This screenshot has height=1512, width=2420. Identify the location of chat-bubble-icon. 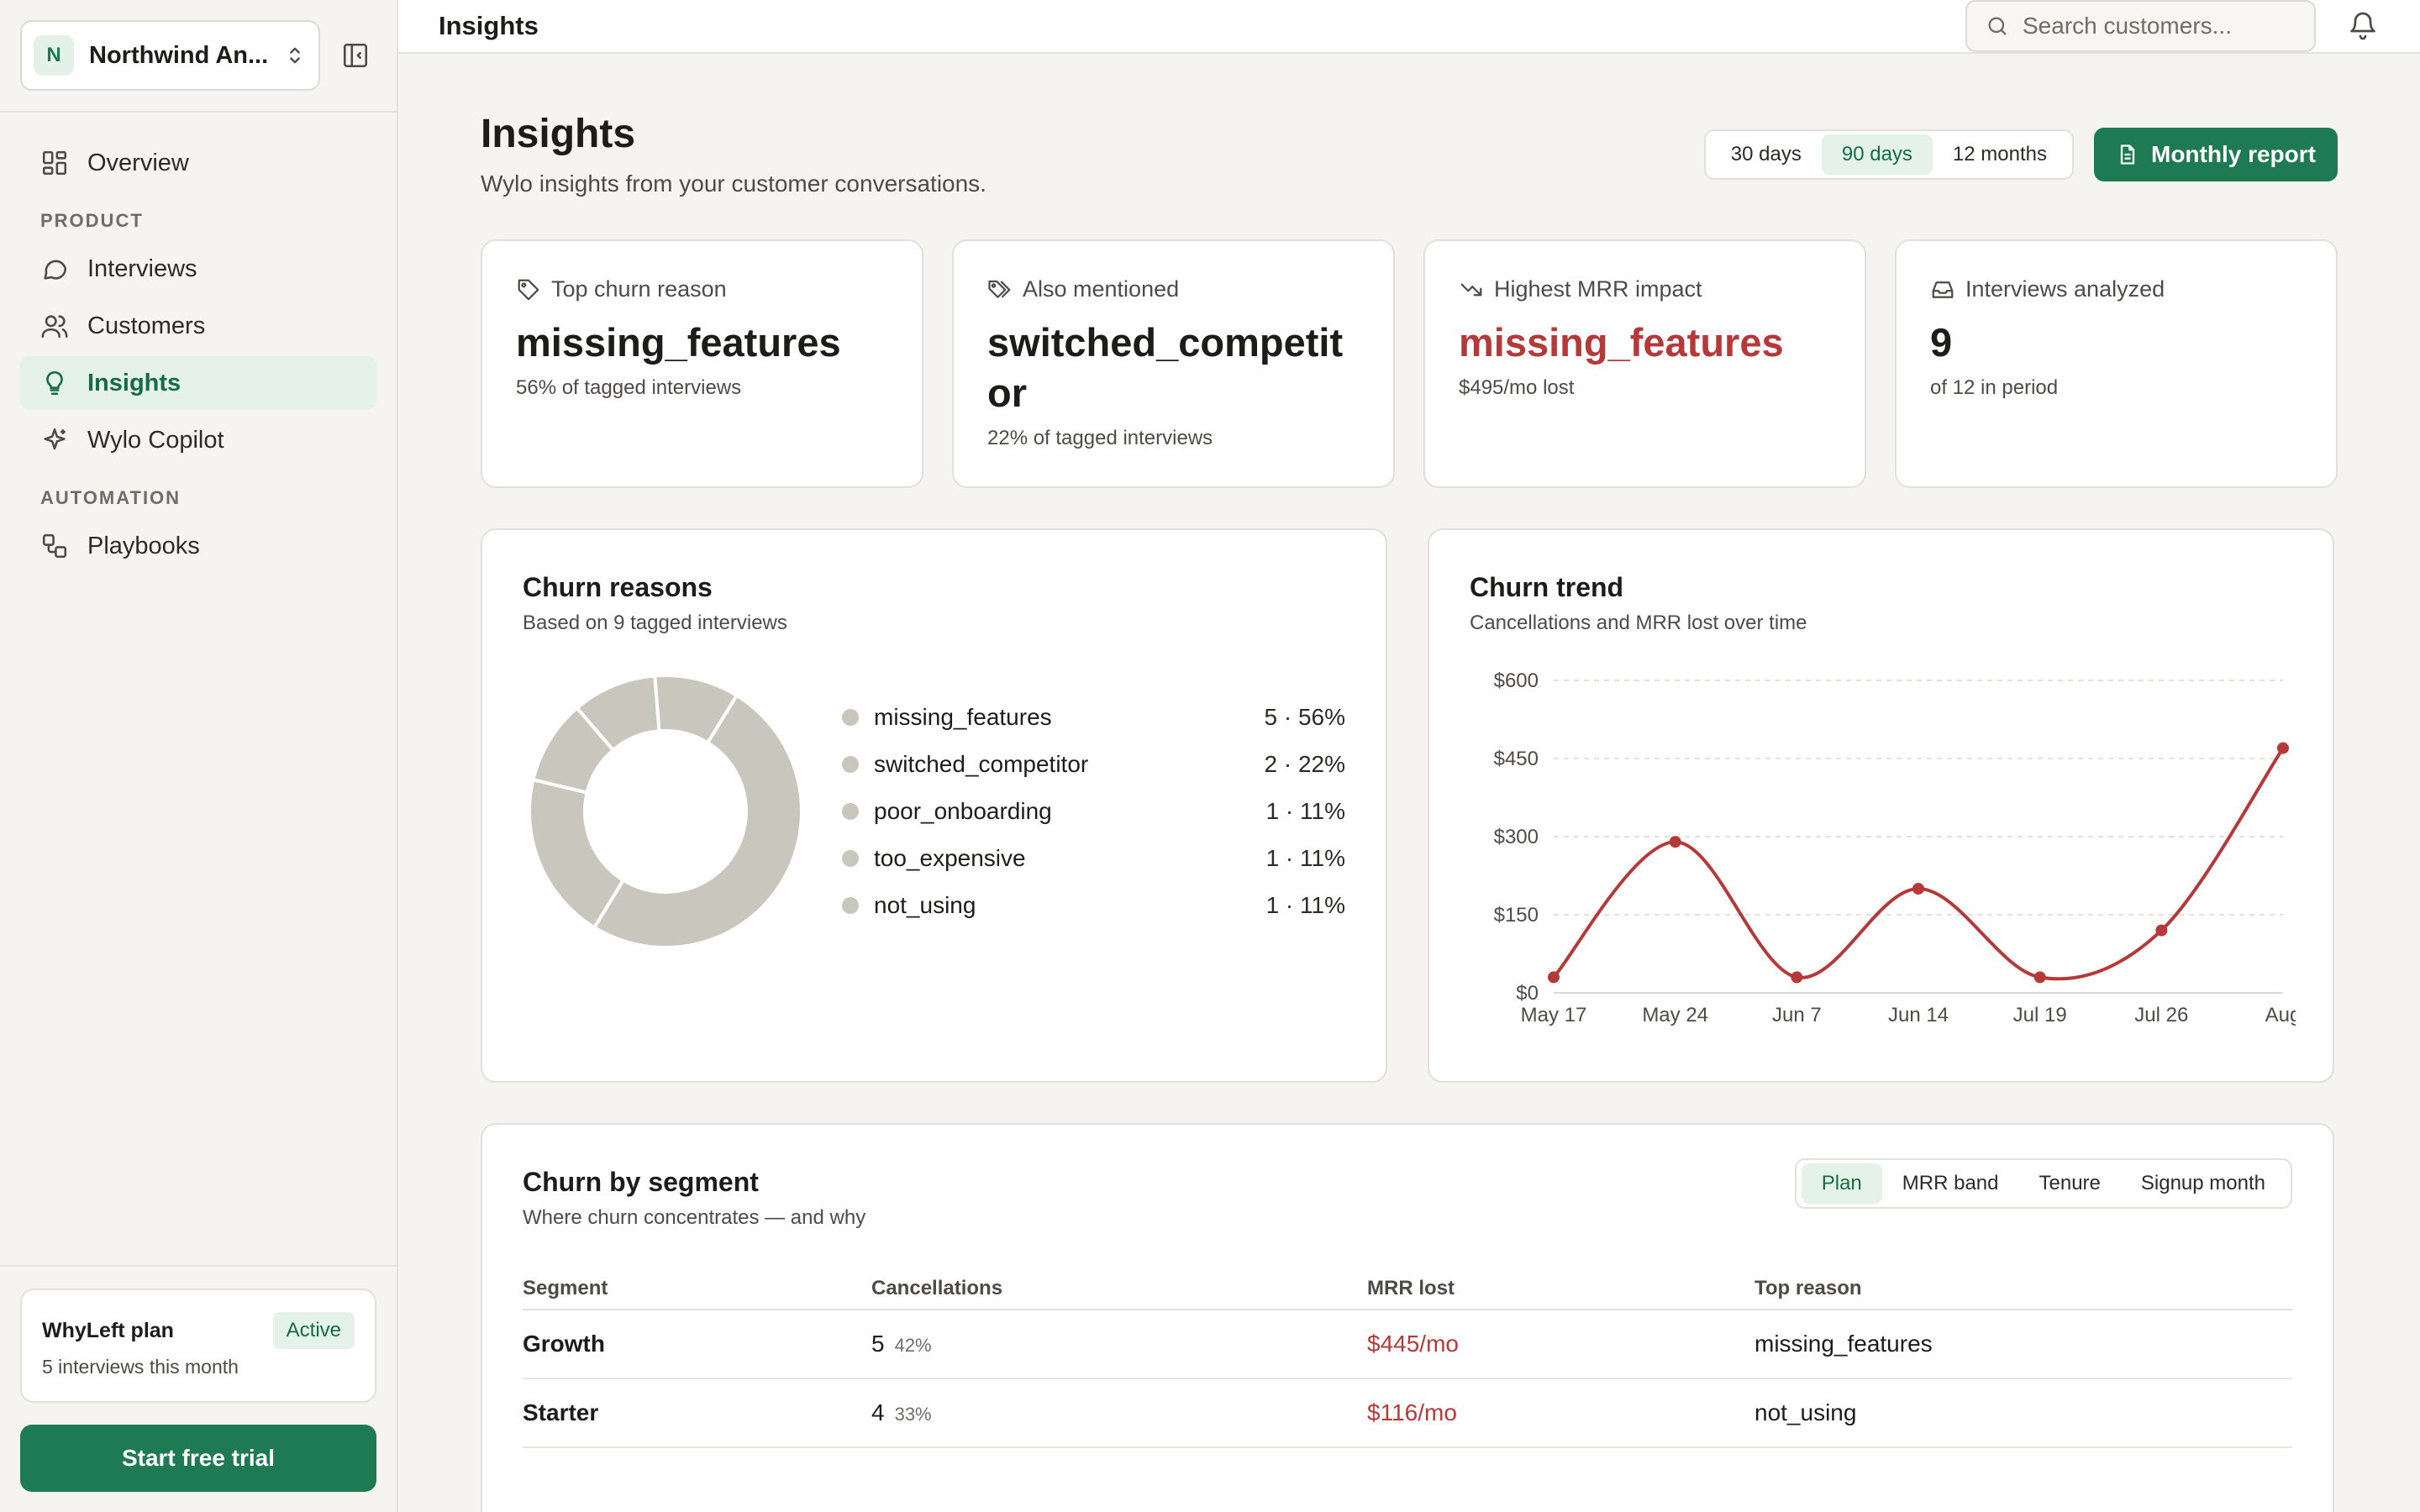
(55, 270).